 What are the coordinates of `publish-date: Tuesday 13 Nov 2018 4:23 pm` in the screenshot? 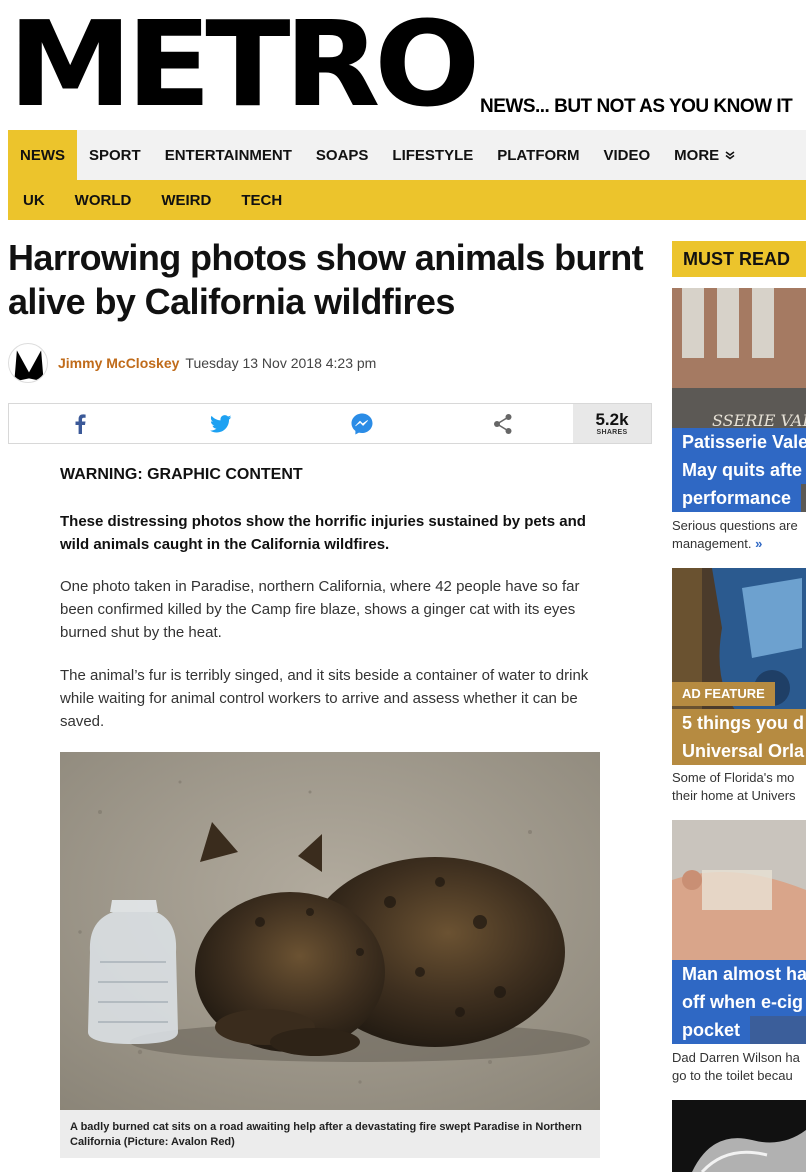 It's located at (281, 363).